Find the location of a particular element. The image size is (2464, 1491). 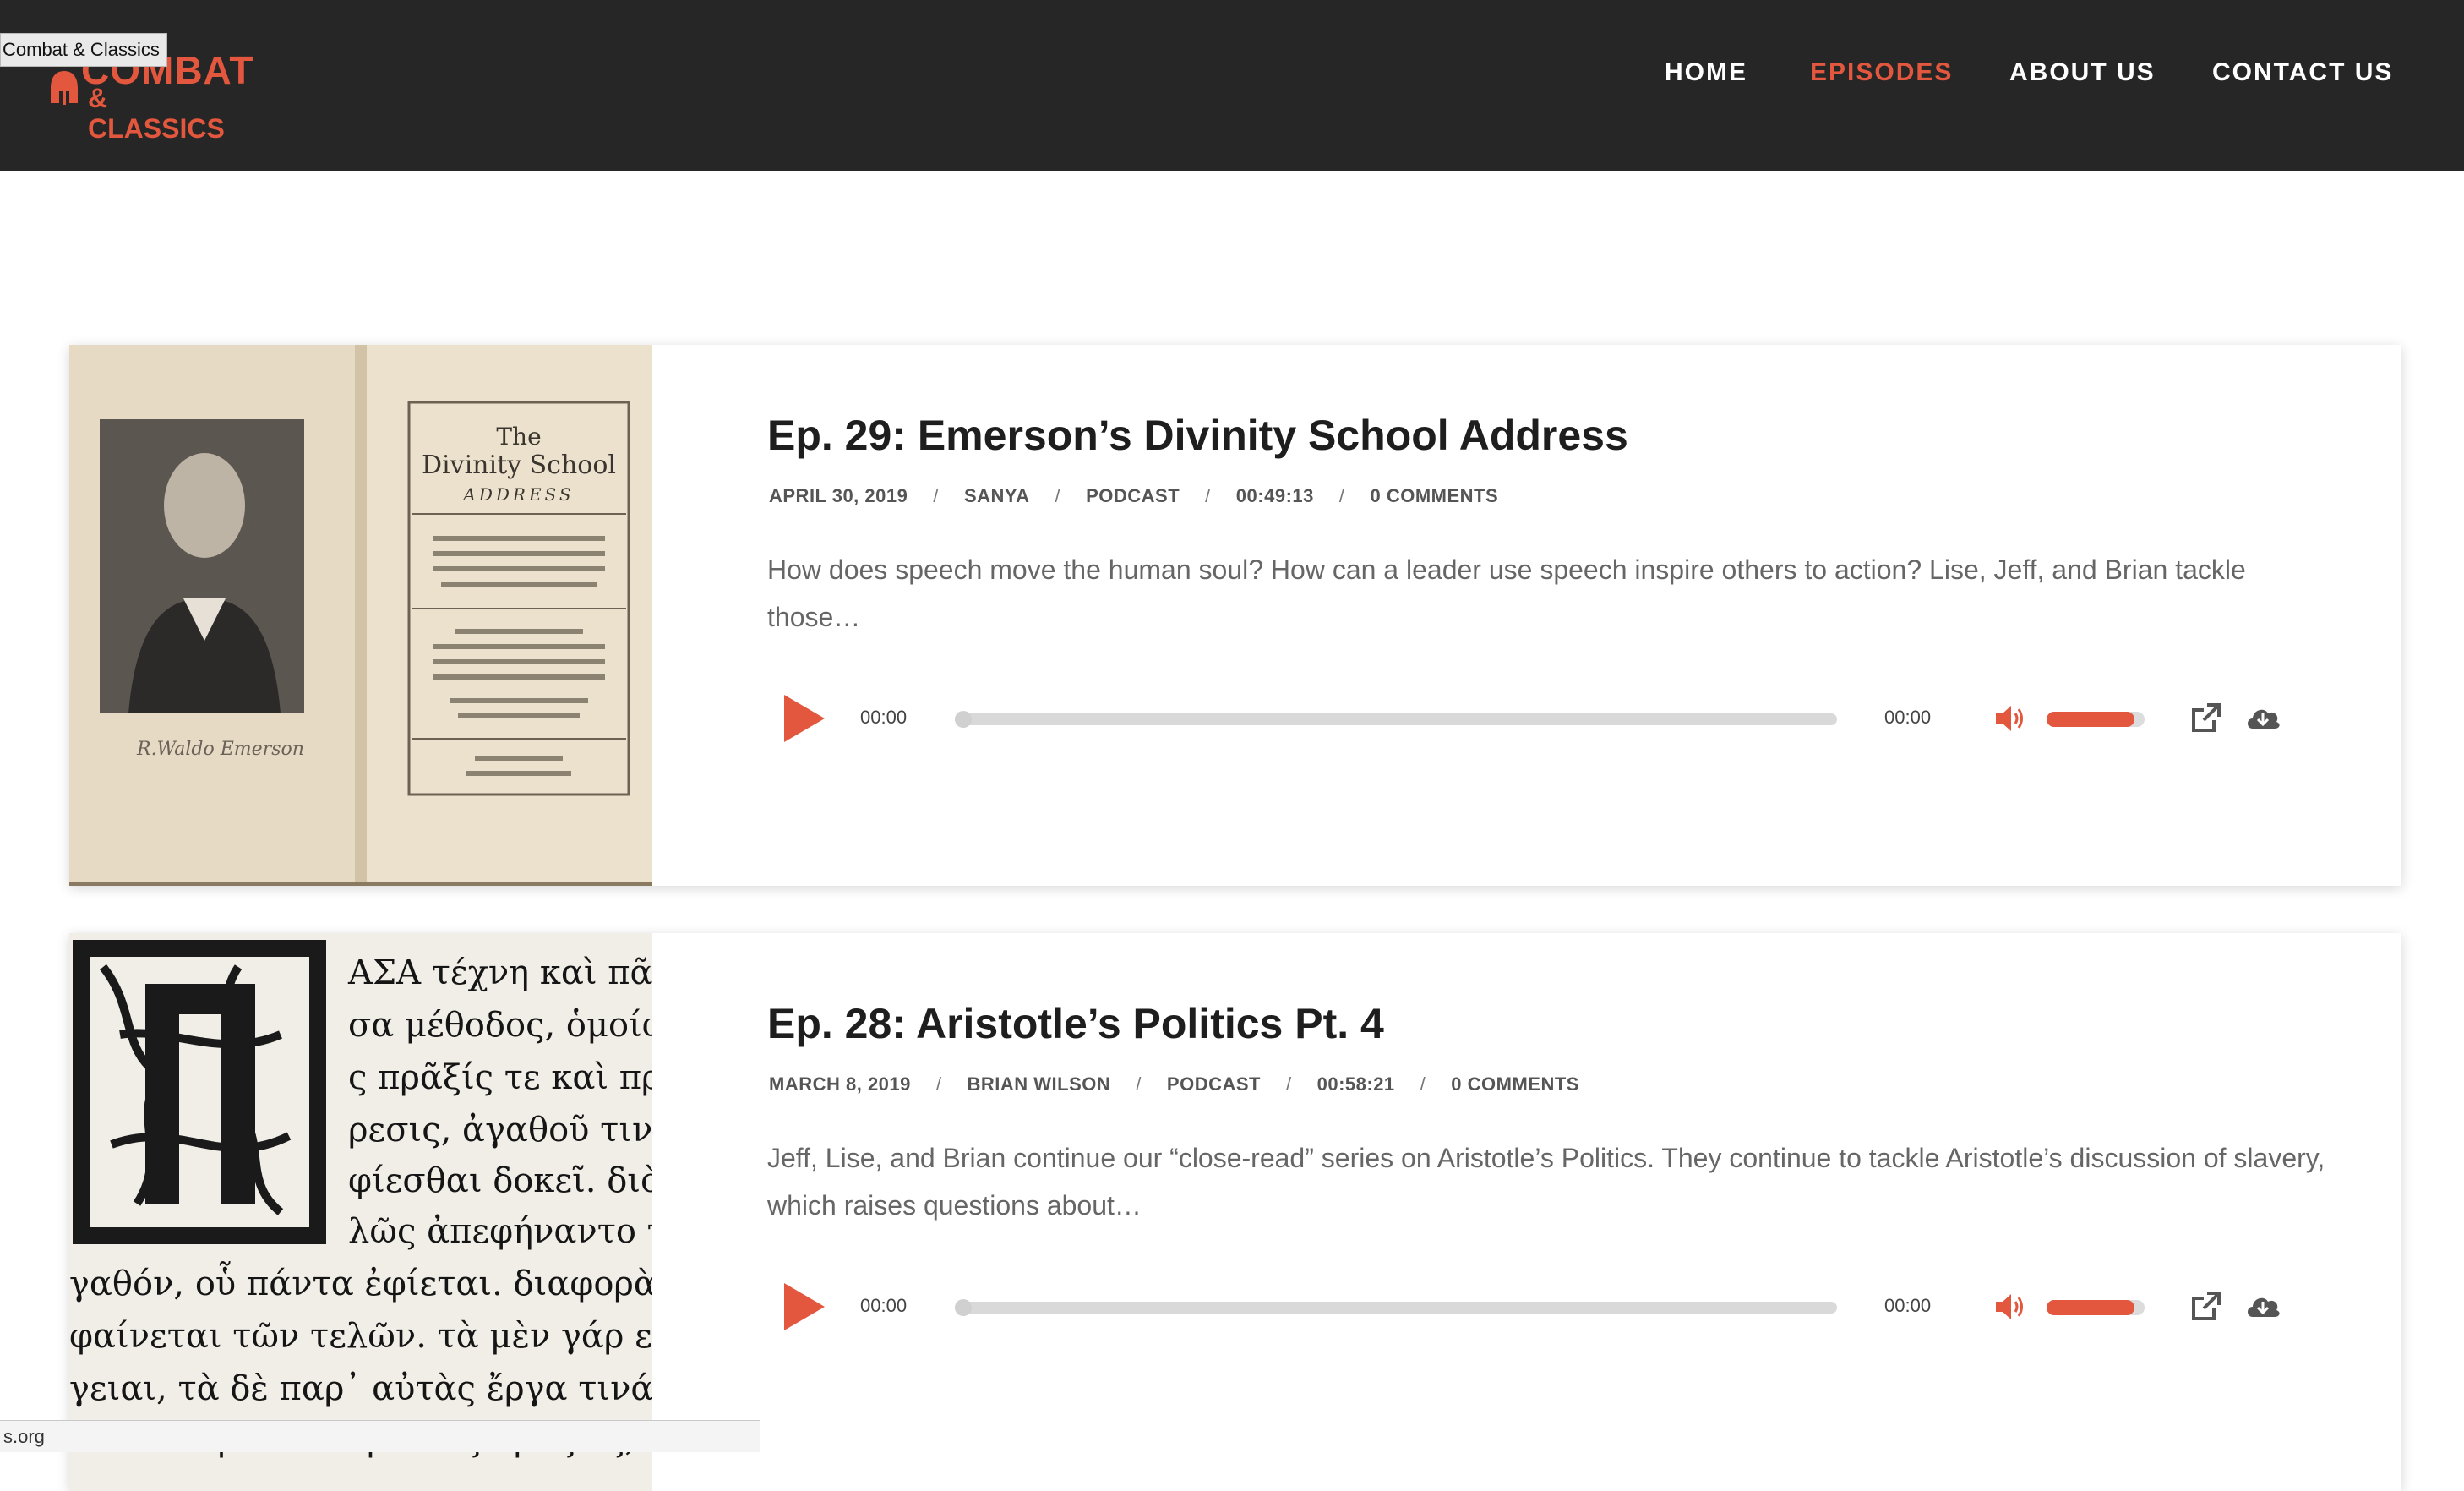

svg-text: λῶς ἀπεφήναντο τἀ is located at coordinates (500, 1231).